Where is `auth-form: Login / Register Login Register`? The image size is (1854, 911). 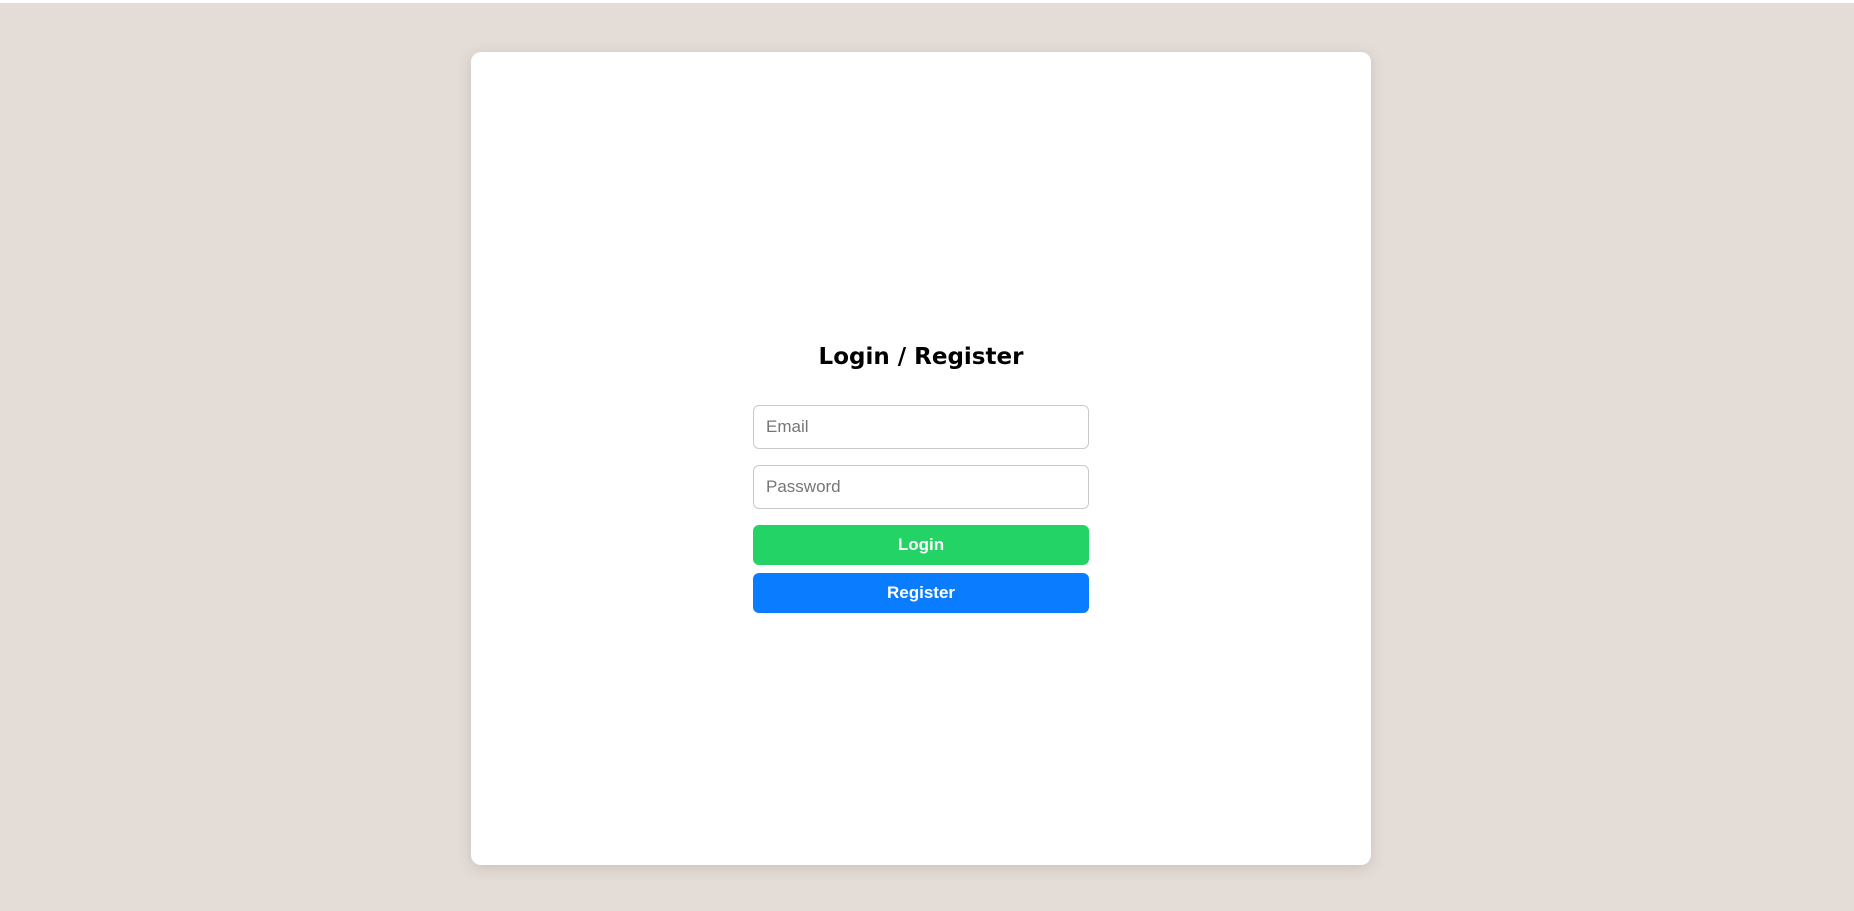 auth-form: Login / Register Login Register is located at coordinates (921, 474).